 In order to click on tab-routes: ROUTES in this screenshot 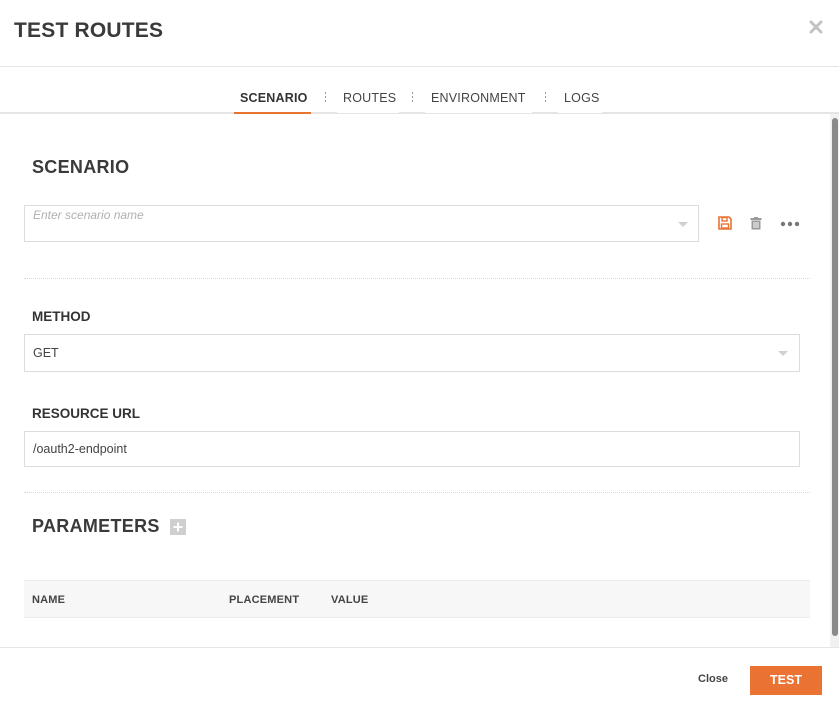, I will do `click(369, 102)`.